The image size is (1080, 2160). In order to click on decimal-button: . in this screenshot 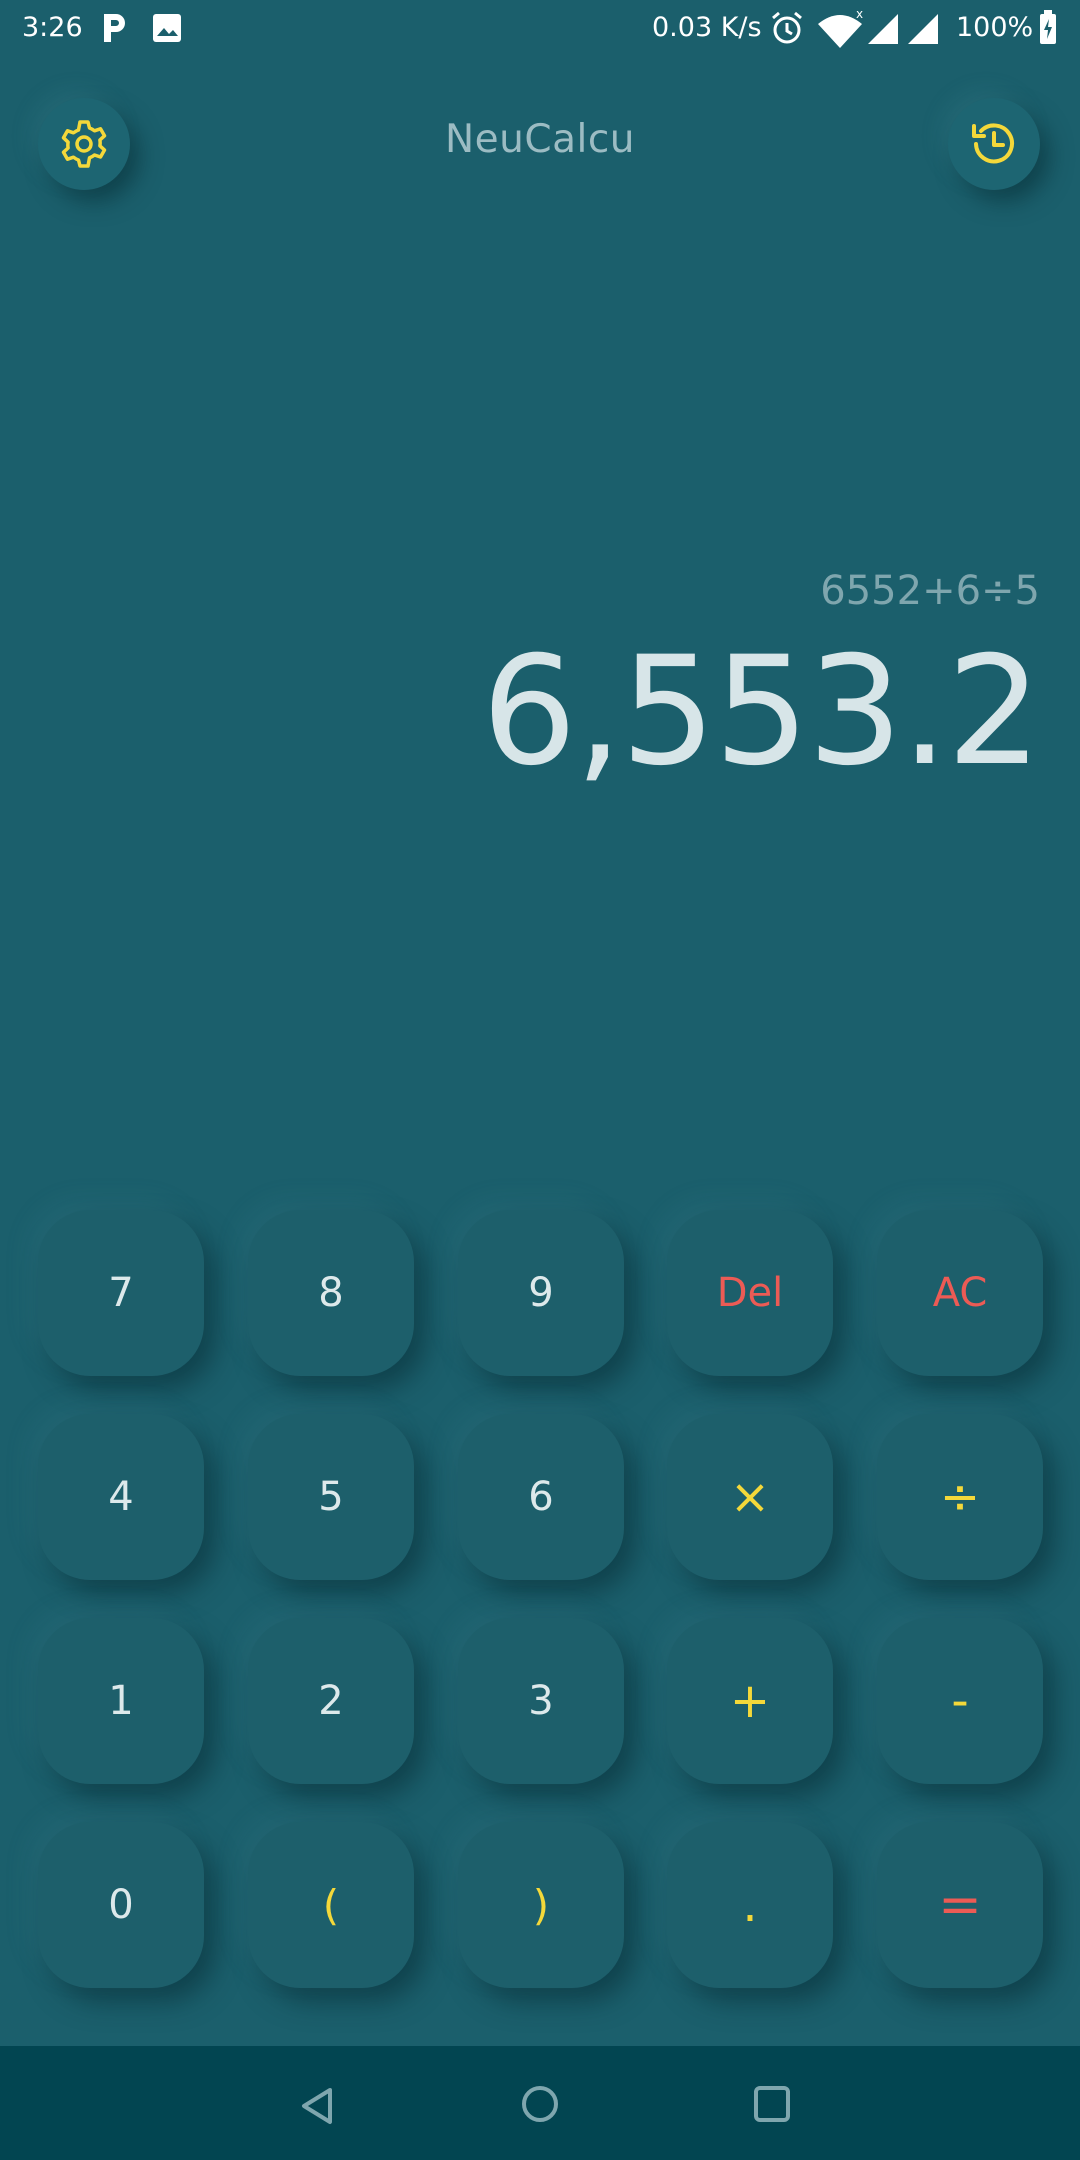, I will do `click(750, 1905)`.